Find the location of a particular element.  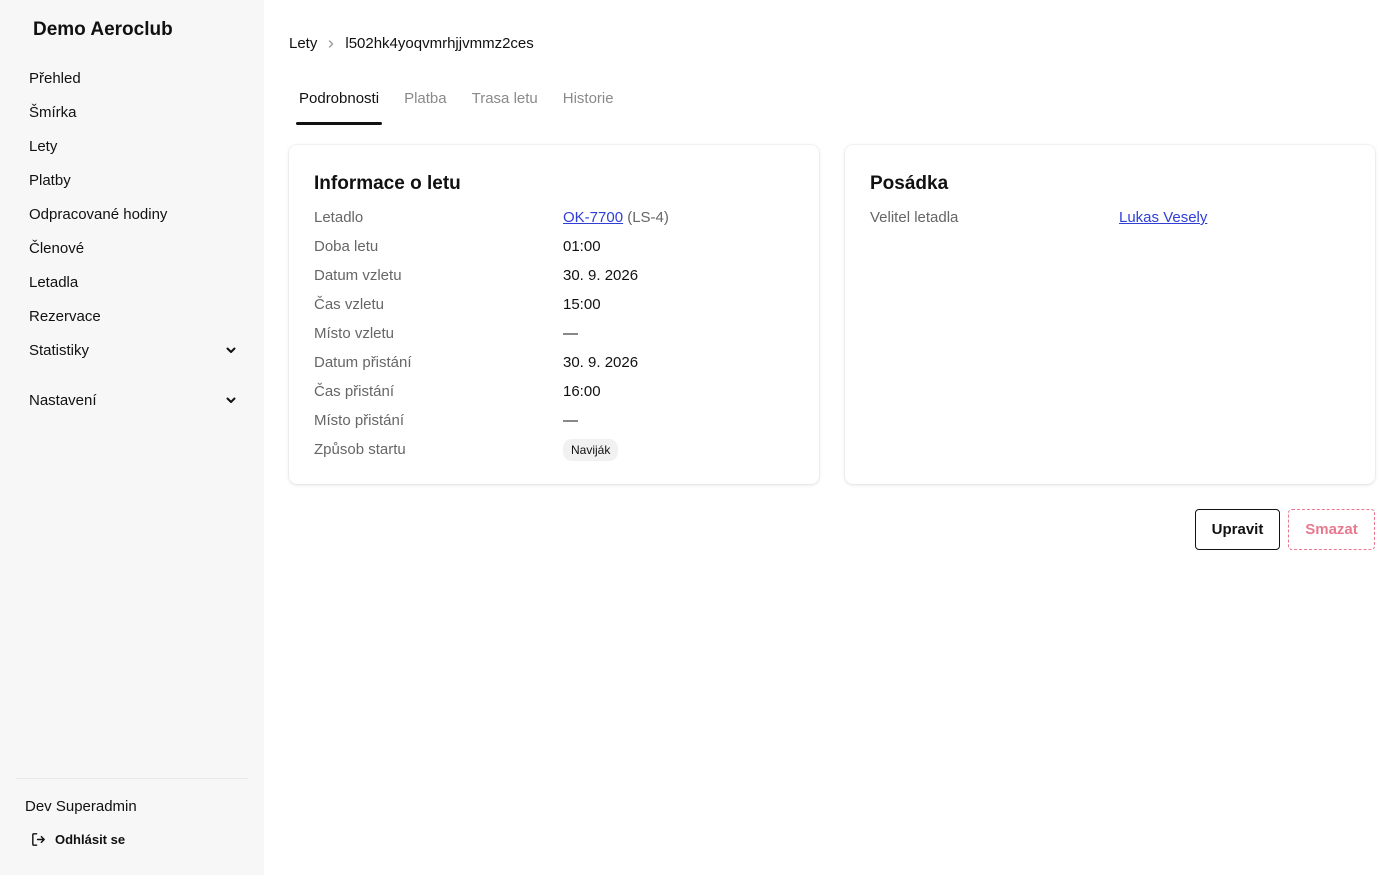

card-title: Informace o letu is located at coordinates (387, 183).